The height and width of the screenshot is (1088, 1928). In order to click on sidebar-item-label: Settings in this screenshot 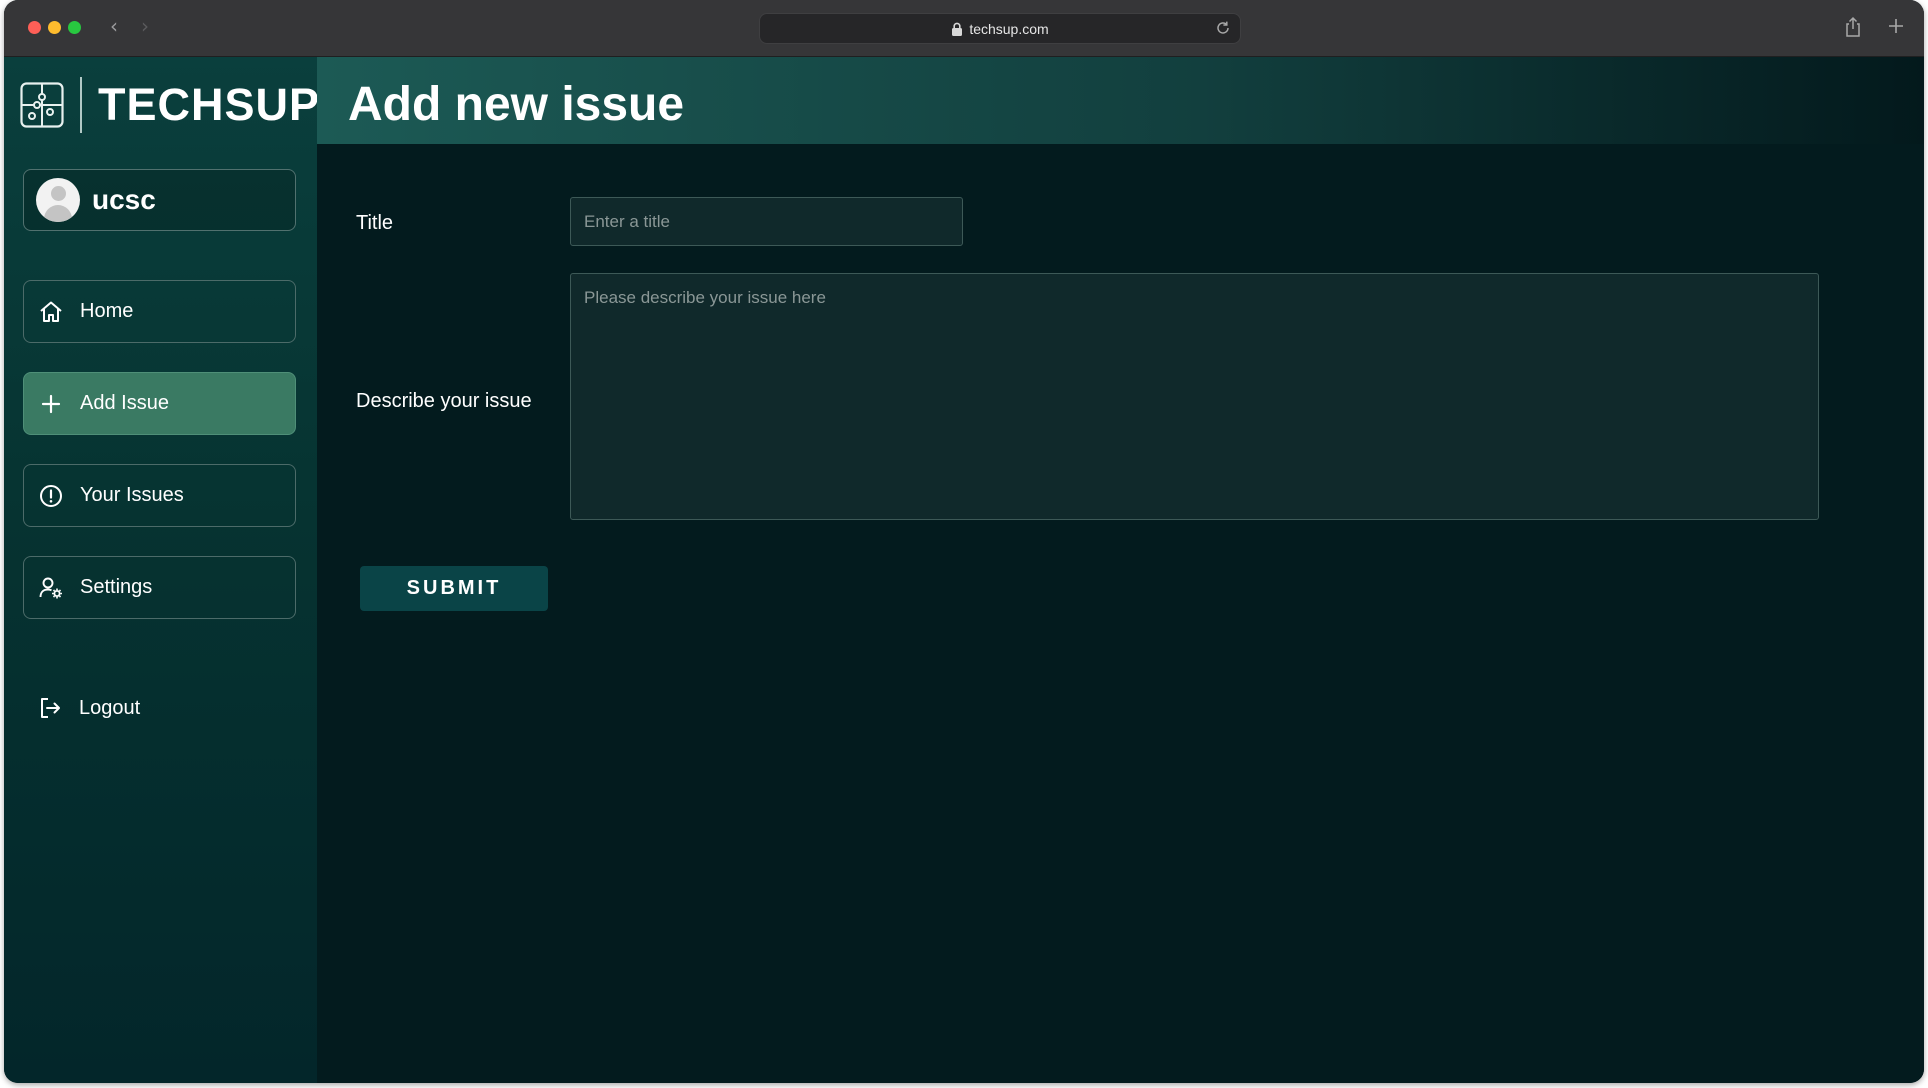, I will do `click(116, 587)`.